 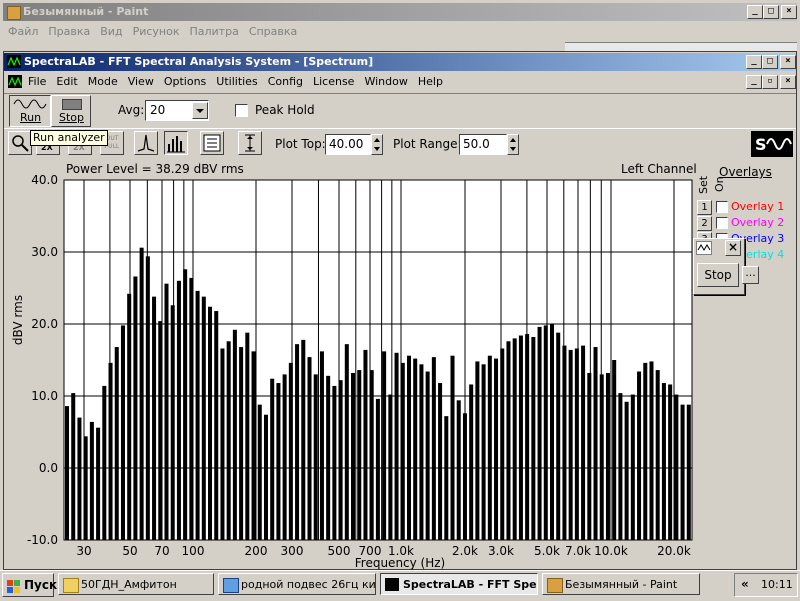 I want to click on spectralab-logo: S, so click(x=772, y=144).